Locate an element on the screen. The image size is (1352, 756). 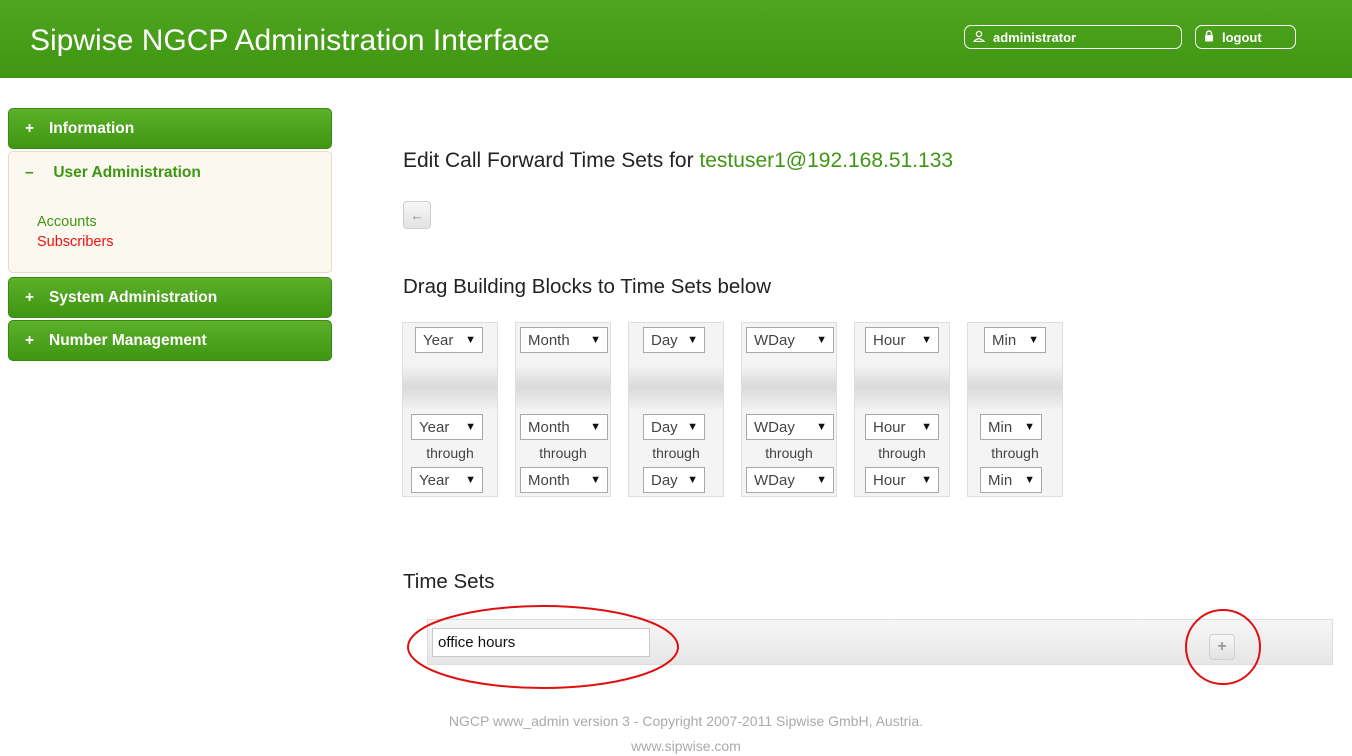
day-select: Day ▼ is located at coordinates (674, 340).